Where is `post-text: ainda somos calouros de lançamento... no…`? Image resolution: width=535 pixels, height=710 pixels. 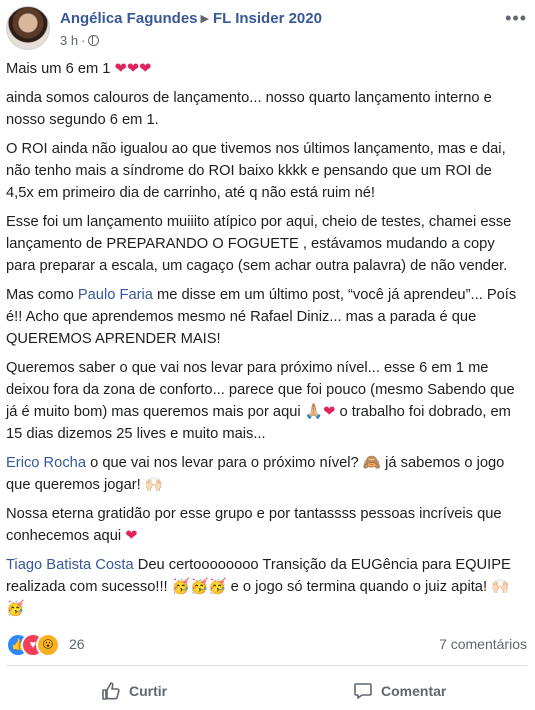 post-text: ainda somos calouros de lançamento... no… is located at coordinates (249, 109).